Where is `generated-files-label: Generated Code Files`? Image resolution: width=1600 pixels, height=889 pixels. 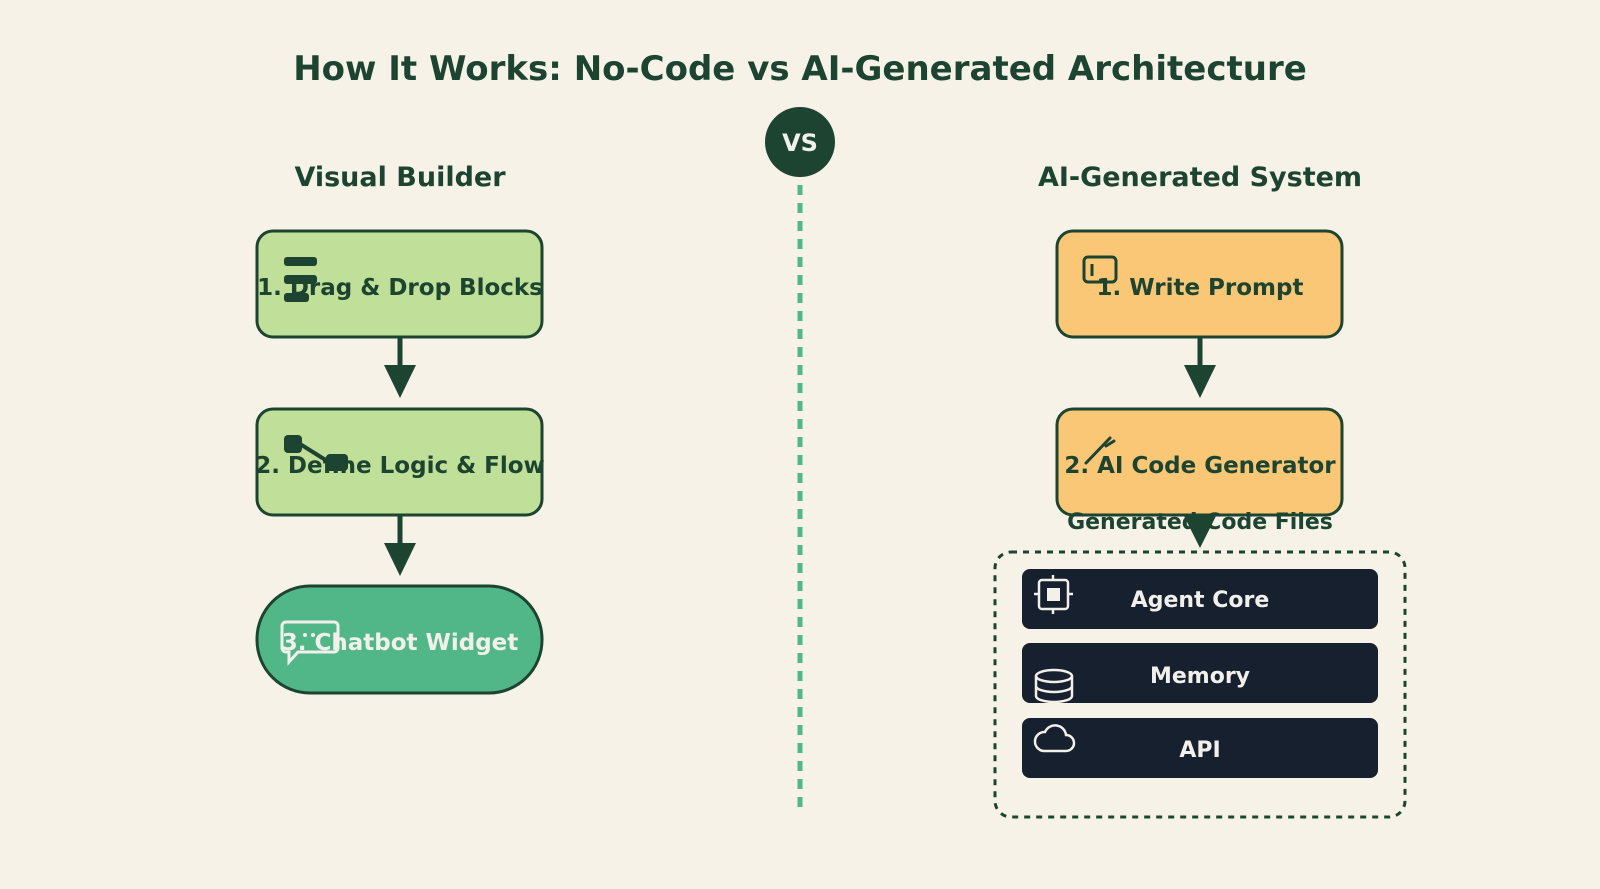
generated-files-label: Generated Code Files is located at coordinates (1200, 522).